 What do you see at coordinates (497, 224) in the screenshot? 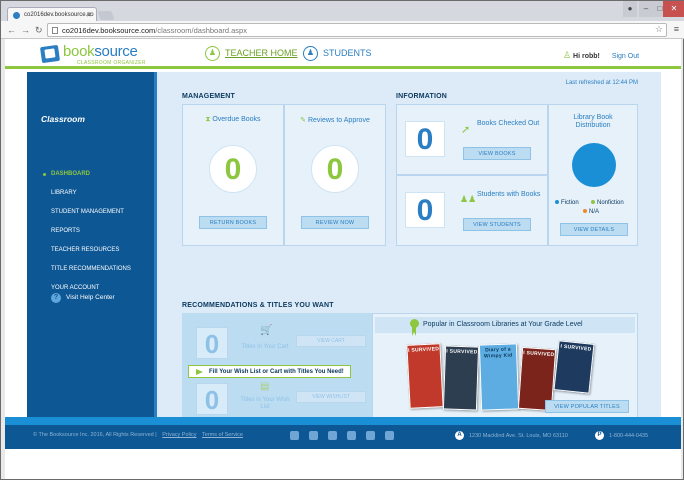
I see `view-students-button: VIEW STUDENTS` at bounding box center [497, 224].